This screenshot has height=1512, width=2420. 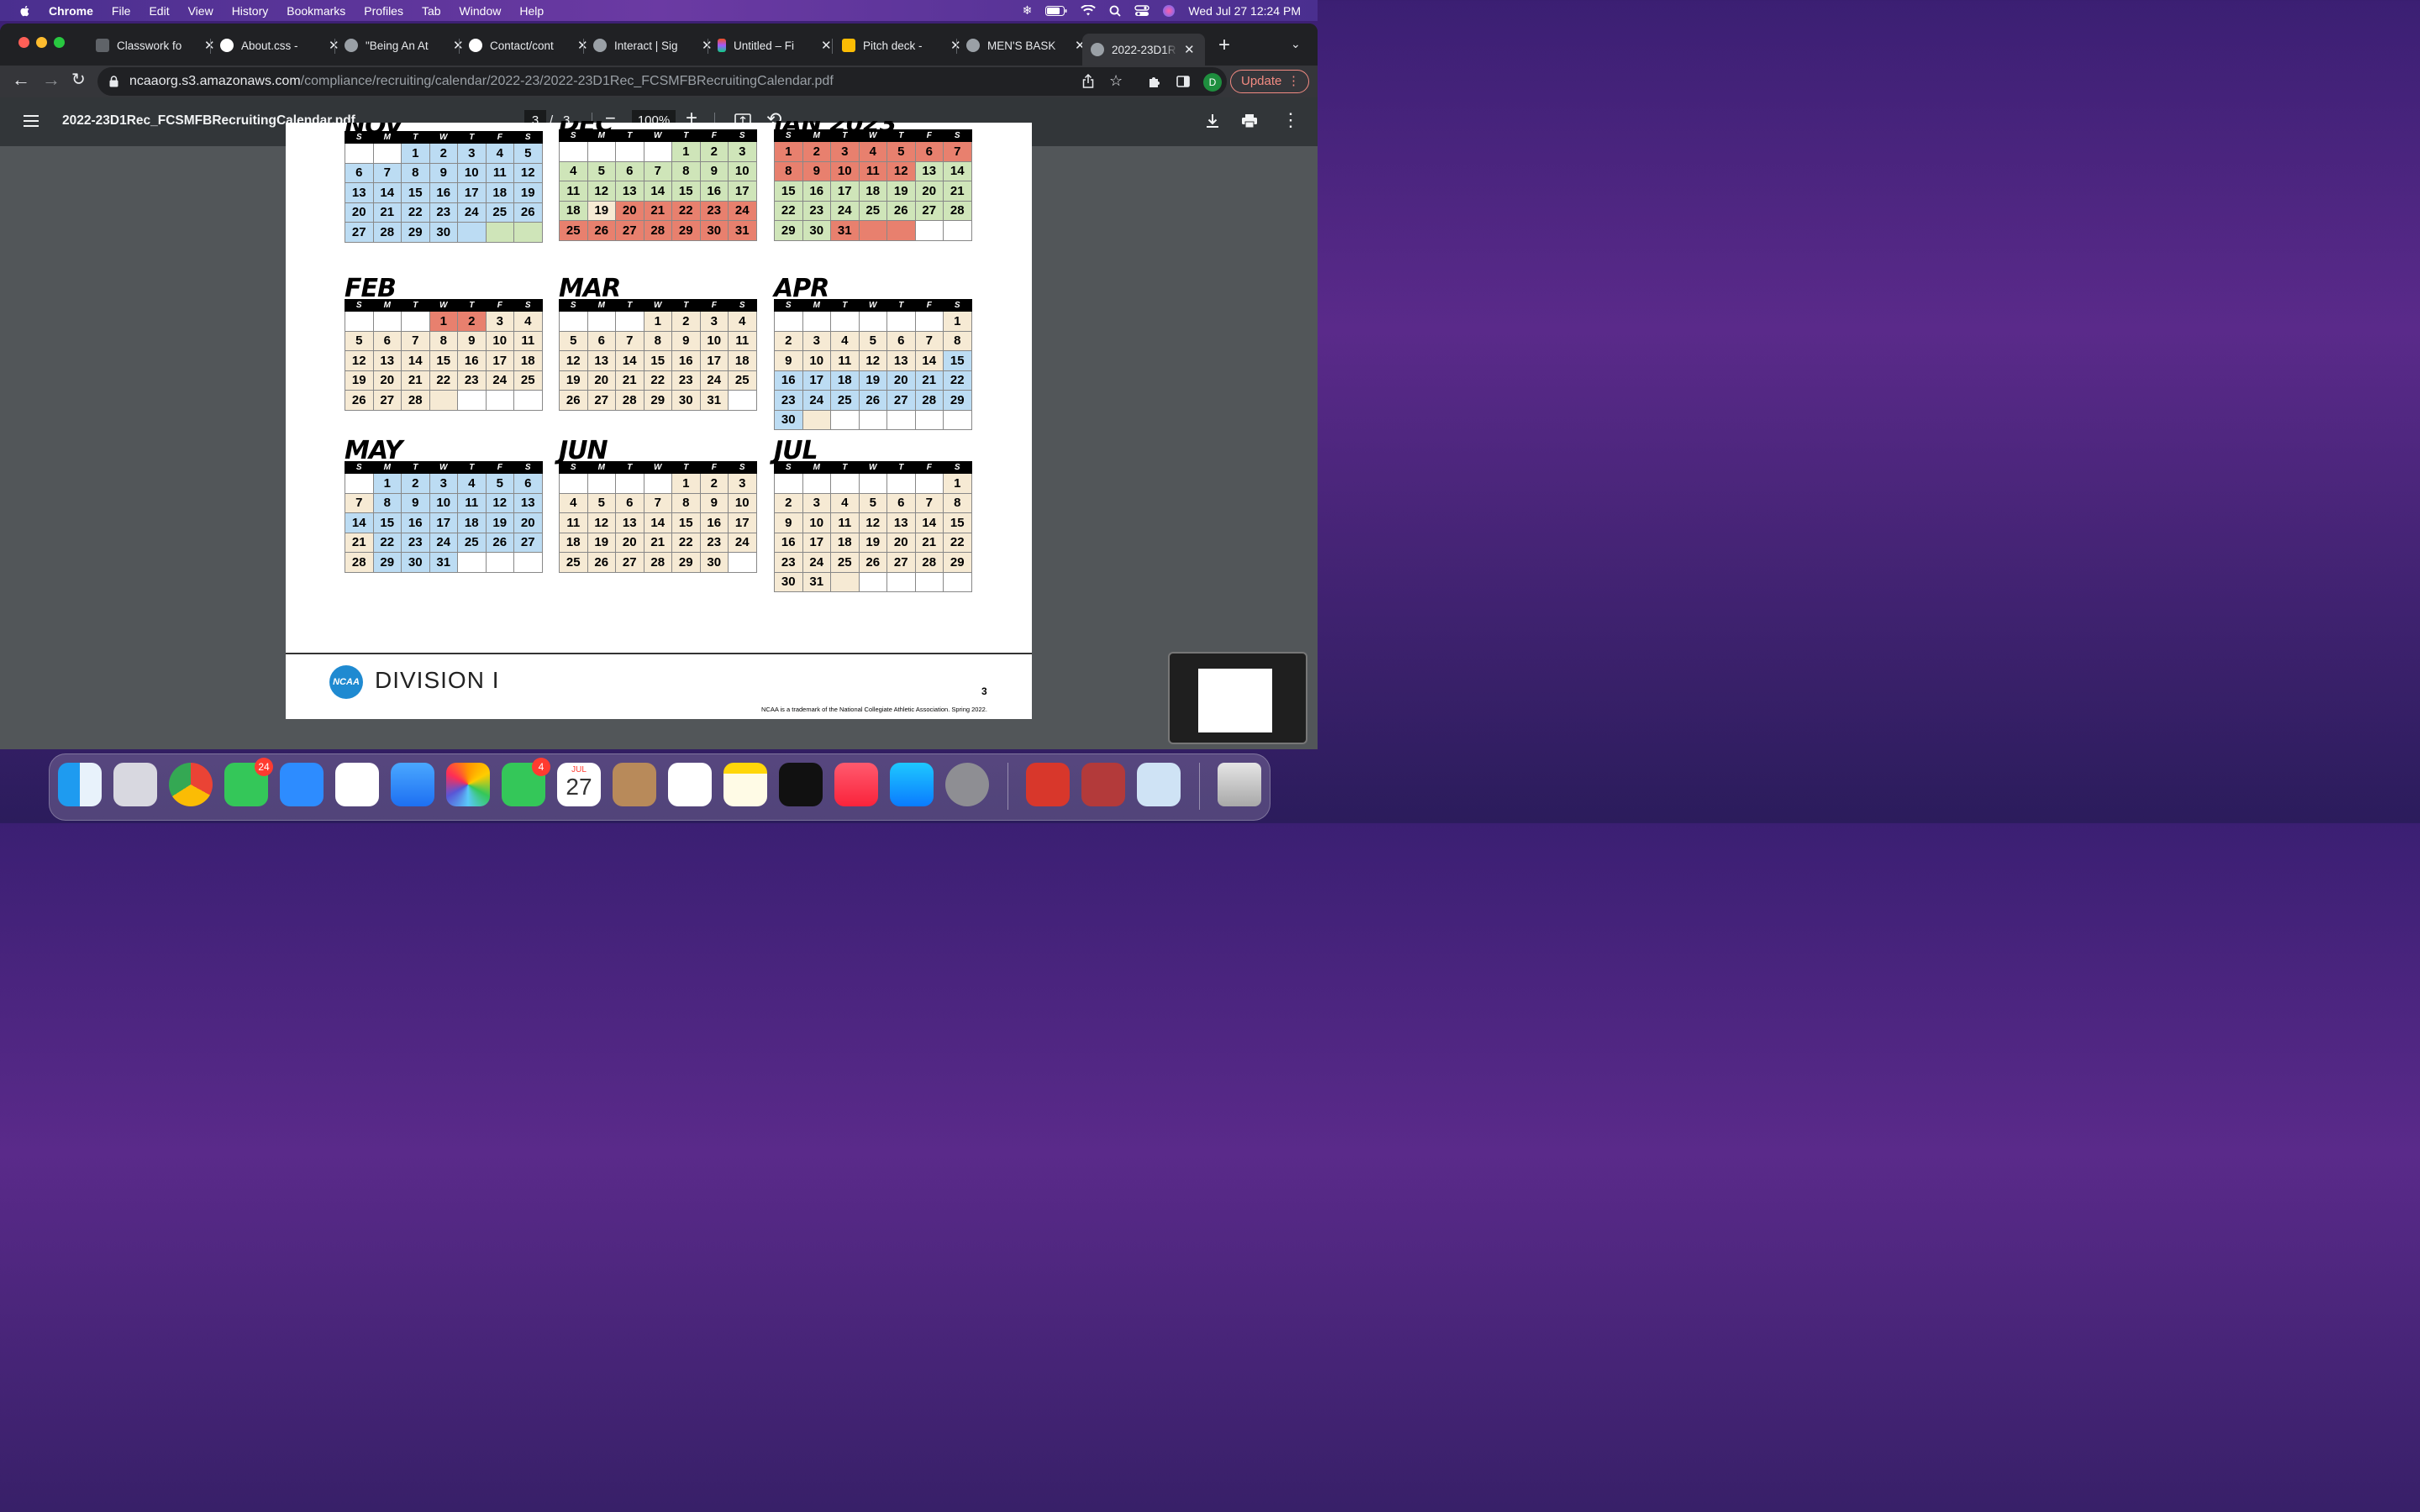 What do you see at coordinates (1142, 10) in the screenshot?
I see `control-center-icon` at bounding box center [1142, 10].